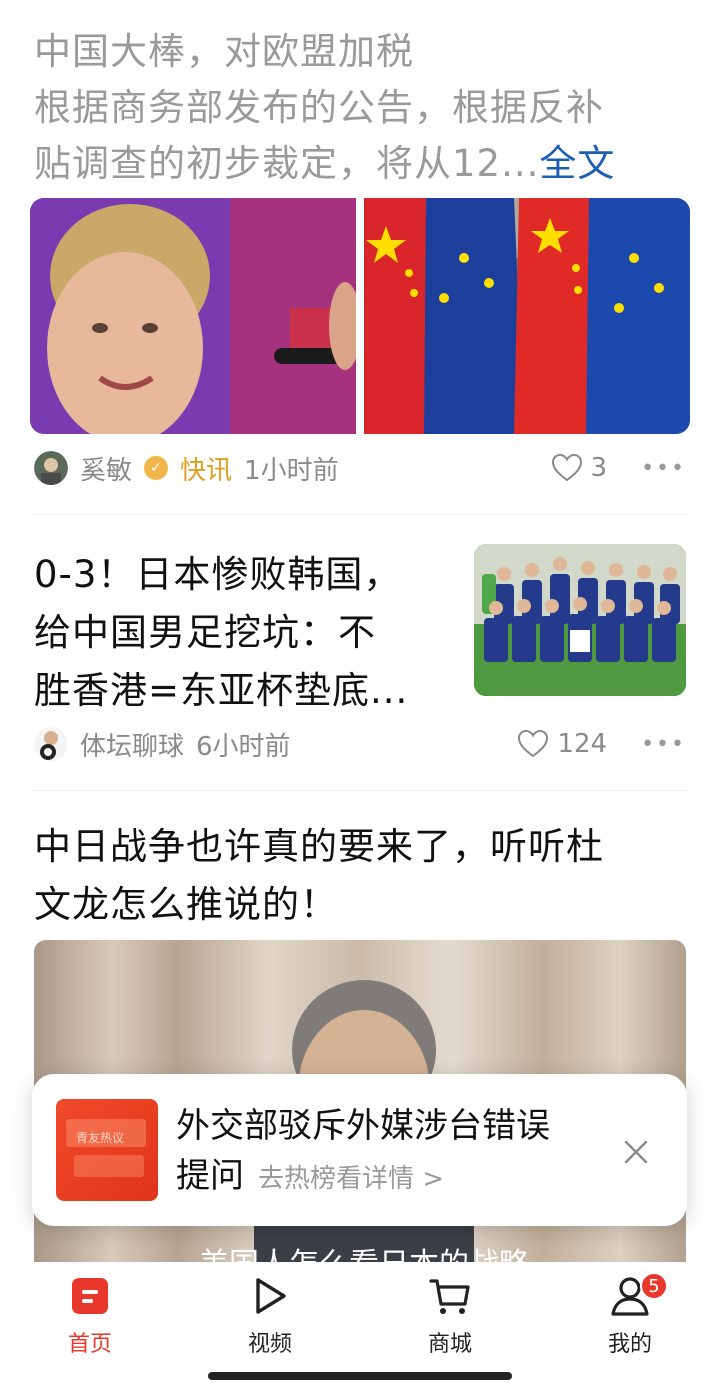  I want to click on hot-list-link: 去热榜看详情 >, so click(351, 1179).